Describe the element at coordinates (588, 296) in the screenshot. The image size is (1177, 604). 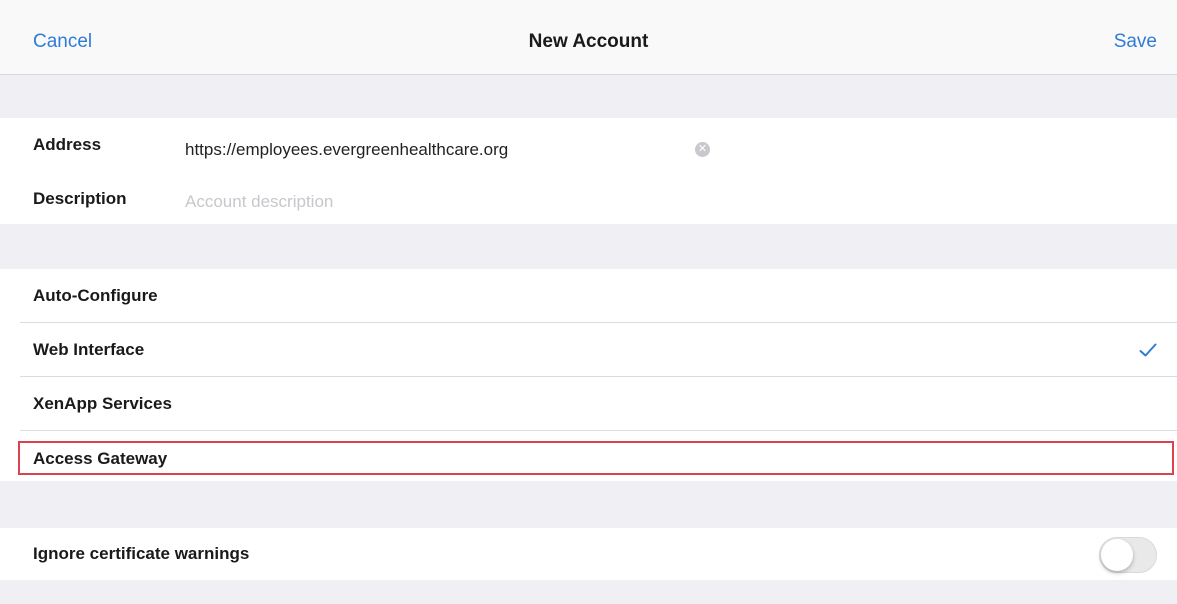
I see `option-auto-configure: Auto-Configure` at that location.